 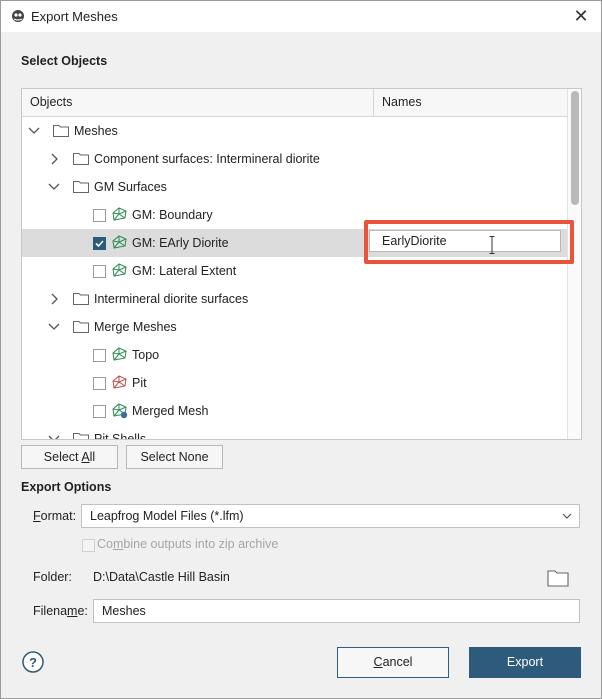 What do you see at coordinates (85, 457) in the screenshot?
I see `select-all-label-mnemonic: A` at bounding box center [85, 457].